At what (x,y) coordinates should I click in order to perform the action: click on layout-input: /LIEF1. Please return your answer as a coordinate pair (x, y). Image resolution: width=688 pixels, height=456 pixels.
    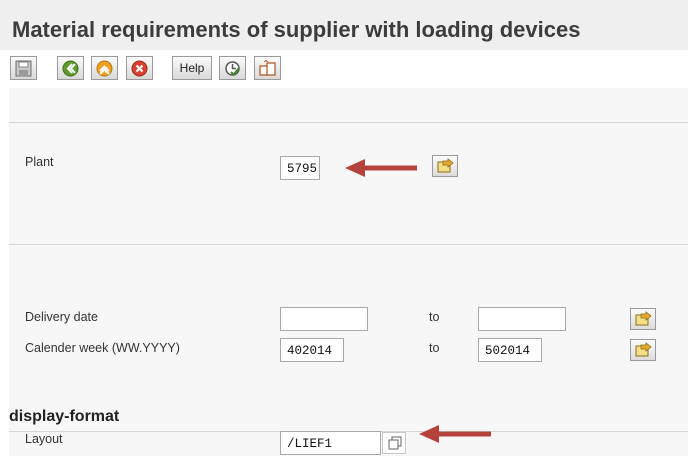
    Looking at the image, I should click on (330, 443).